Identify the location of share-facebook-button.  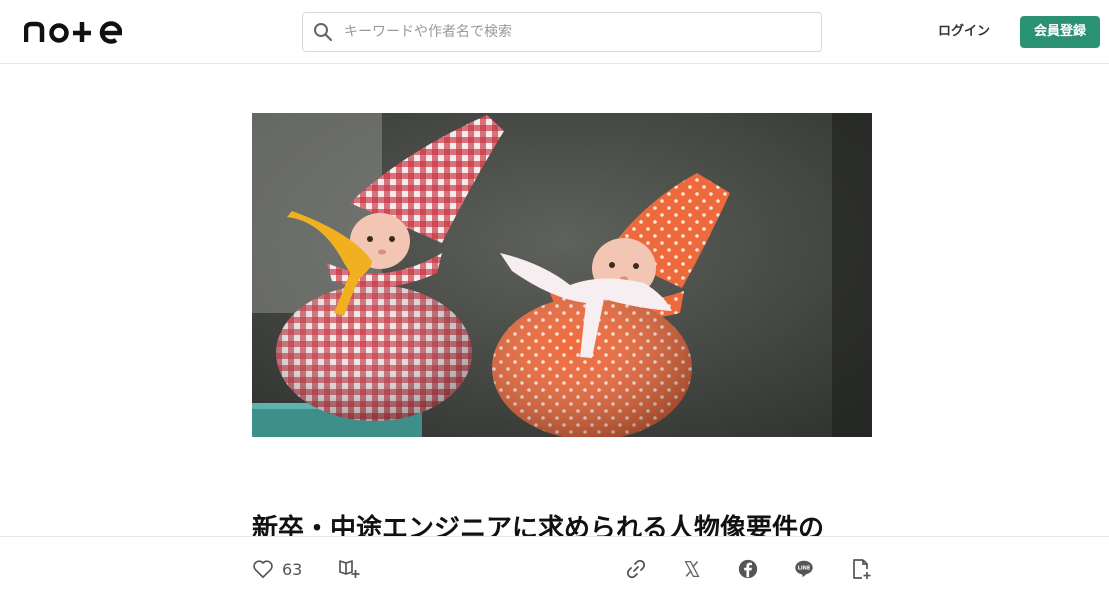
(748, 569).